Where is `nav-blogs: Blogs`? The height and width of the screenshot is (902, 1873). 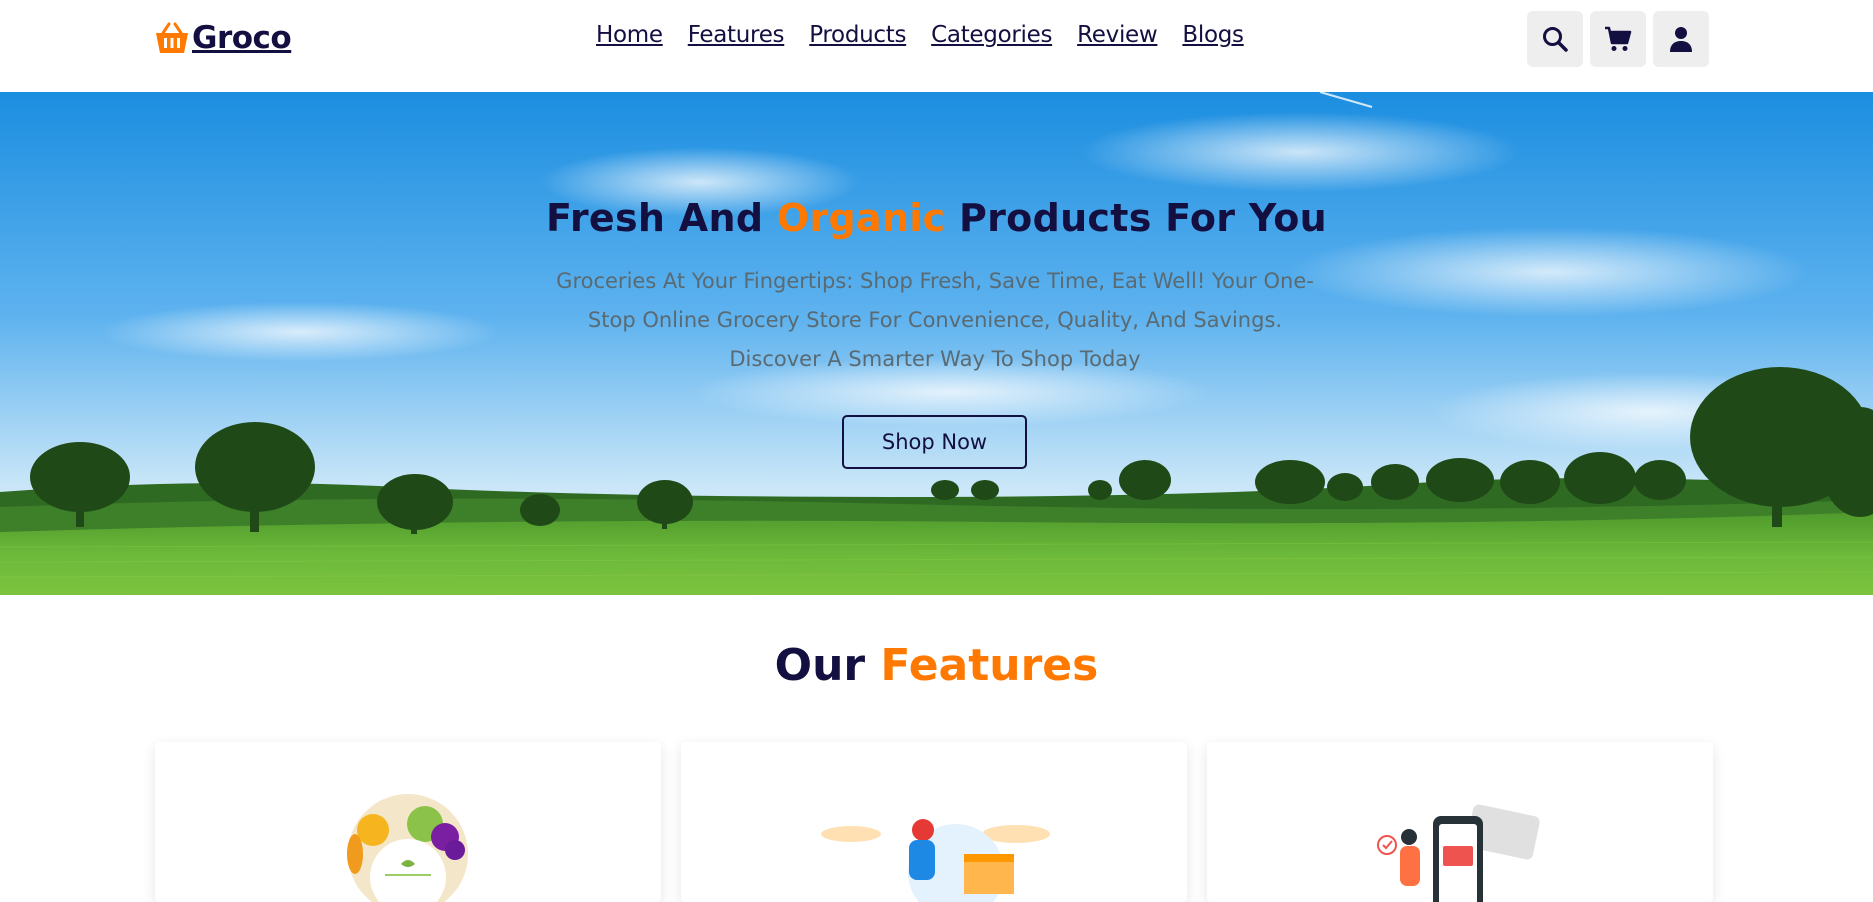
nav-blogs: Blogs is located at coordinates (1213, 38).